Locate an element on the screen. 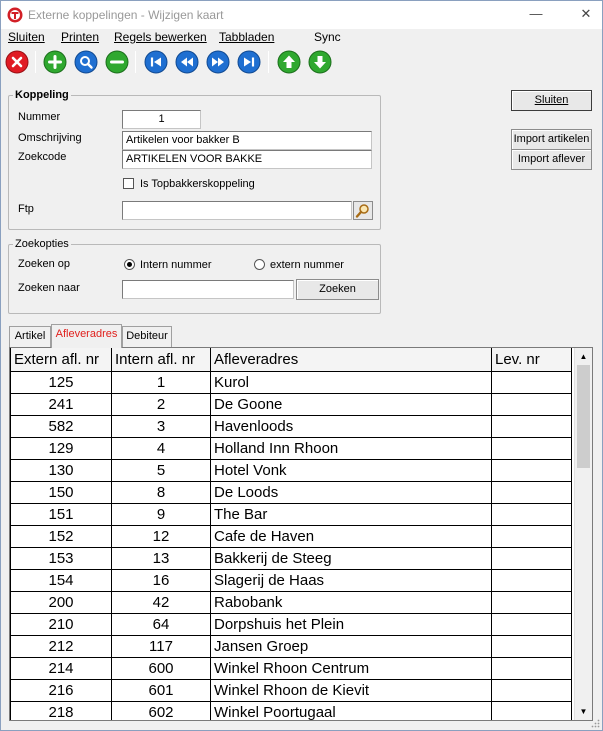  table-cell: 216 is located at coordinates (61, 690).